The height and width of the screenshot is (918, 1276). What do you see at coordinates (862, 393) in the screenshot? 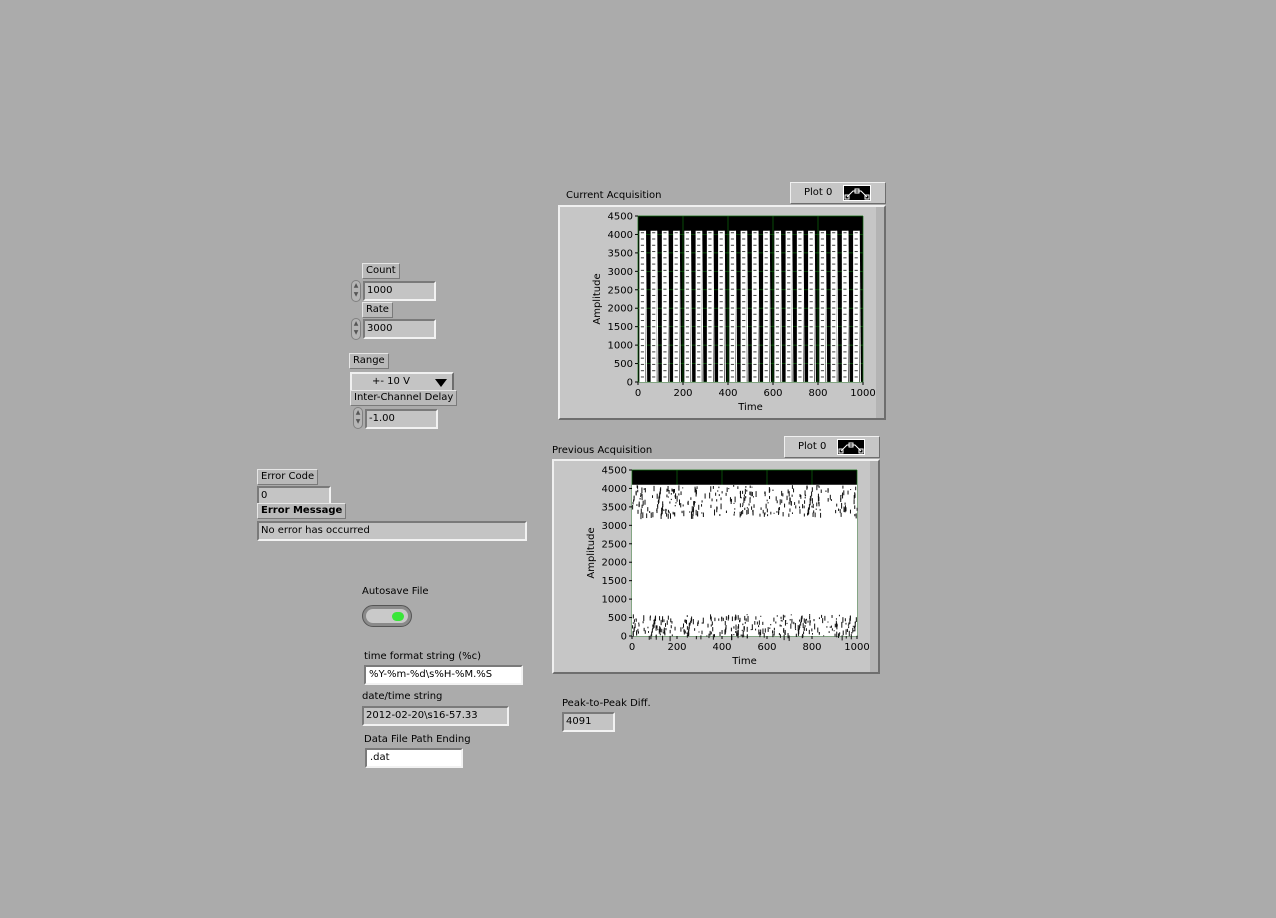
I see `x-tick-label: 1000` at bounding box center [862, 393].